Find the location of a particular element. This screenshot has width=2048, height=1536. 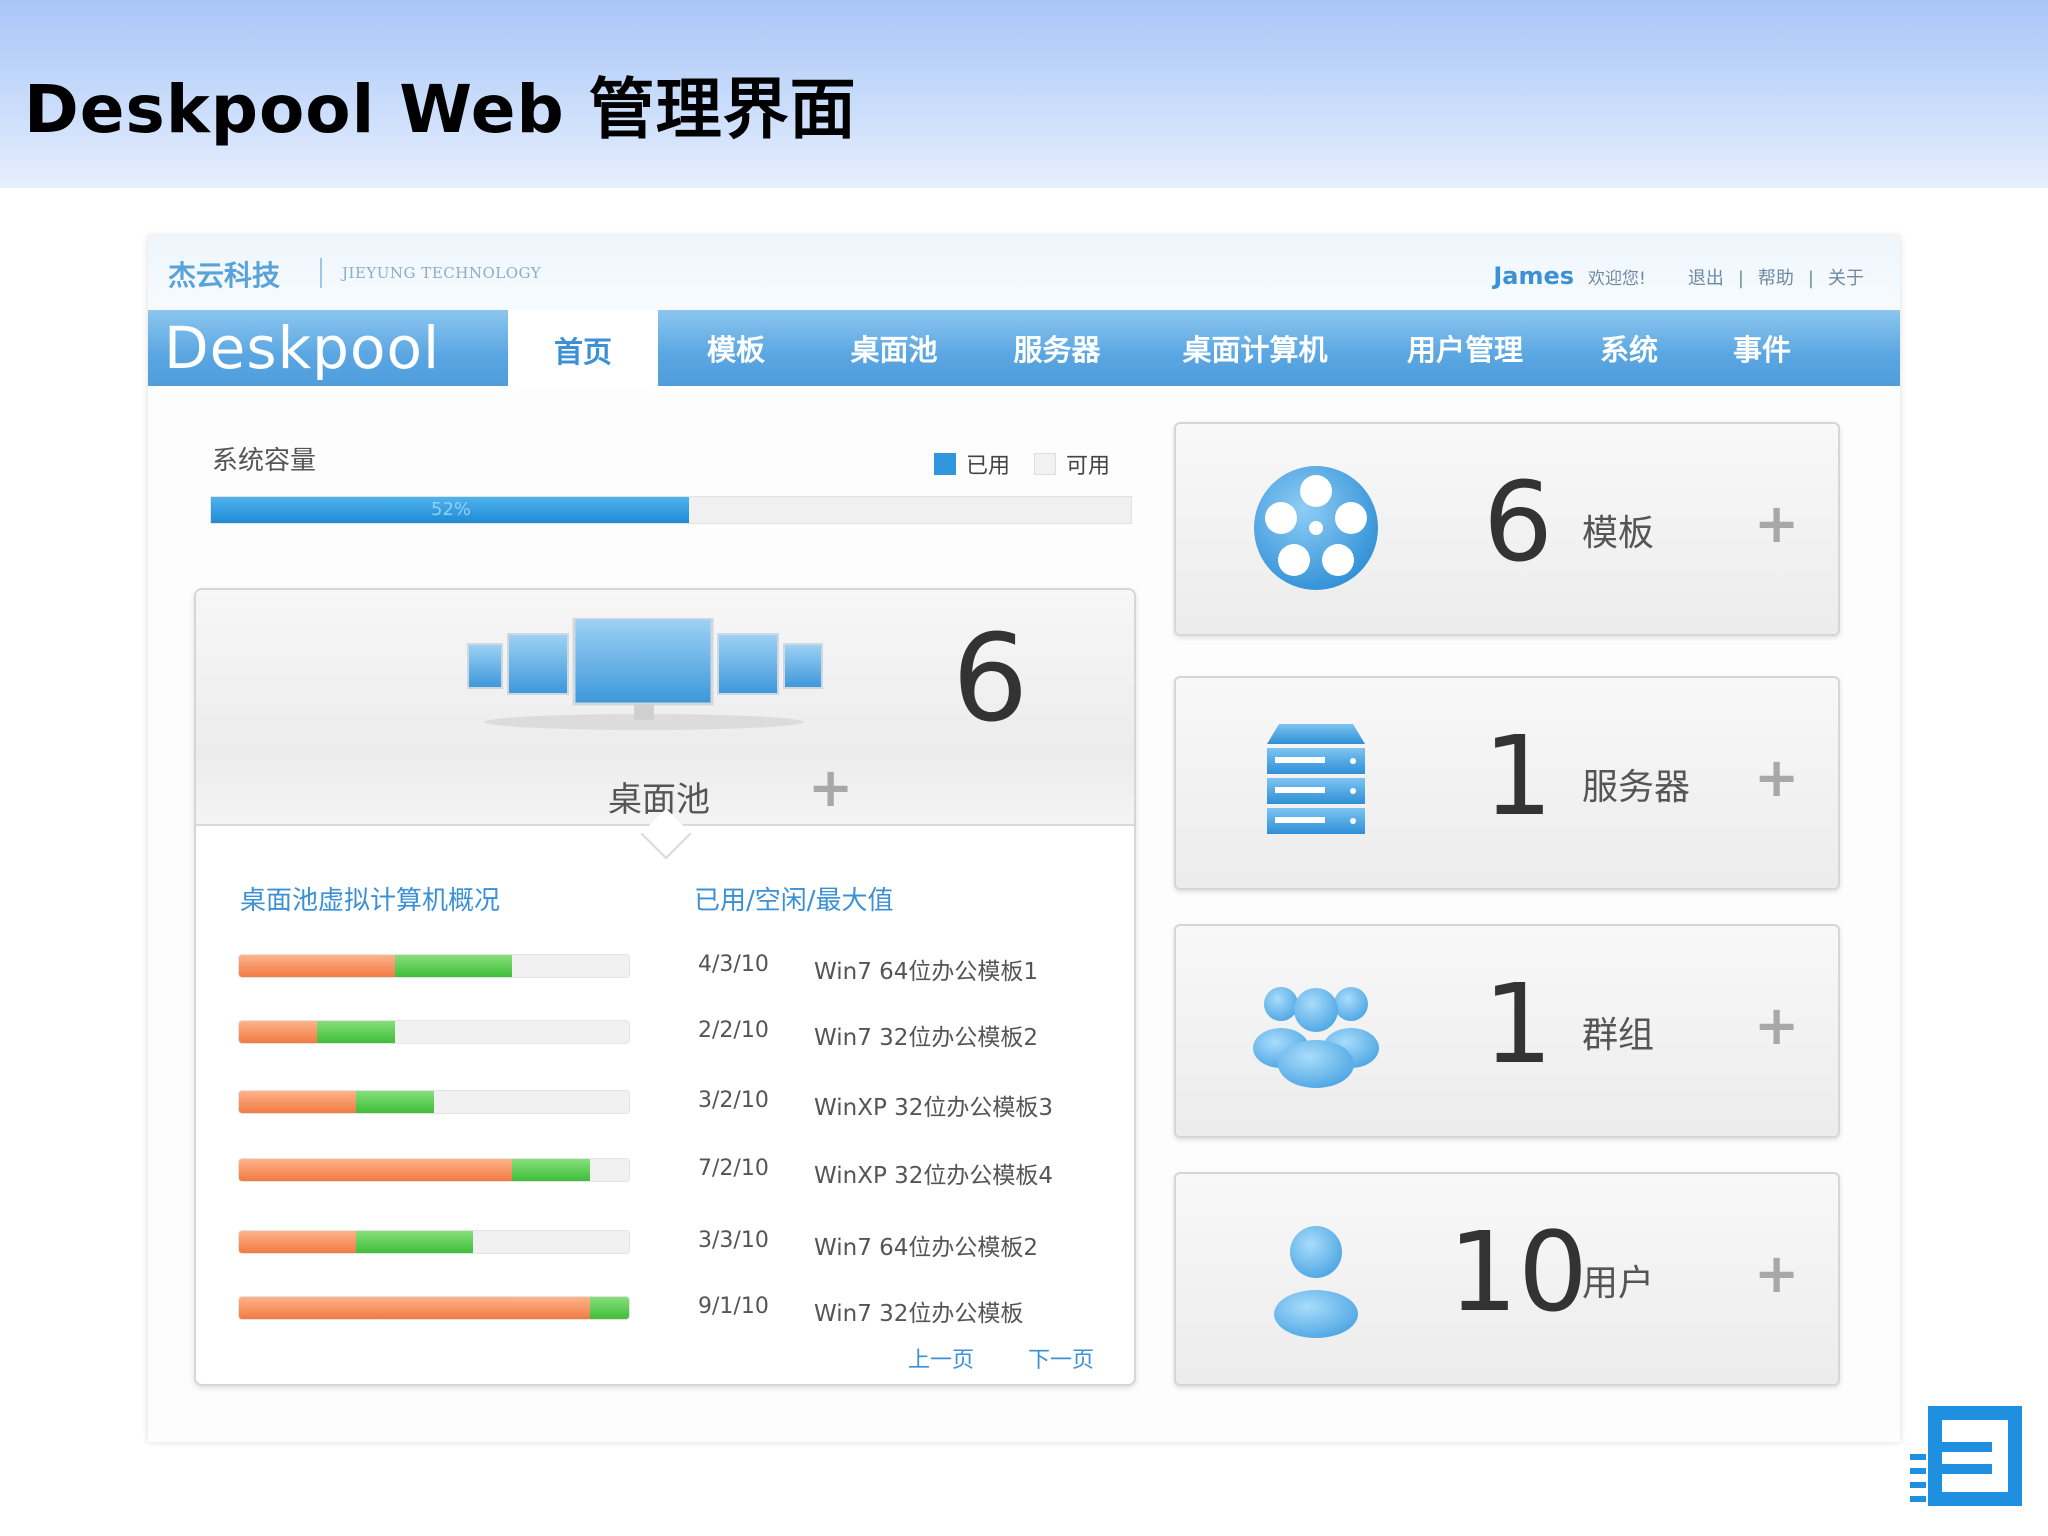

servers-card: 1 服务器 + is located at coordinates (1507, 783).